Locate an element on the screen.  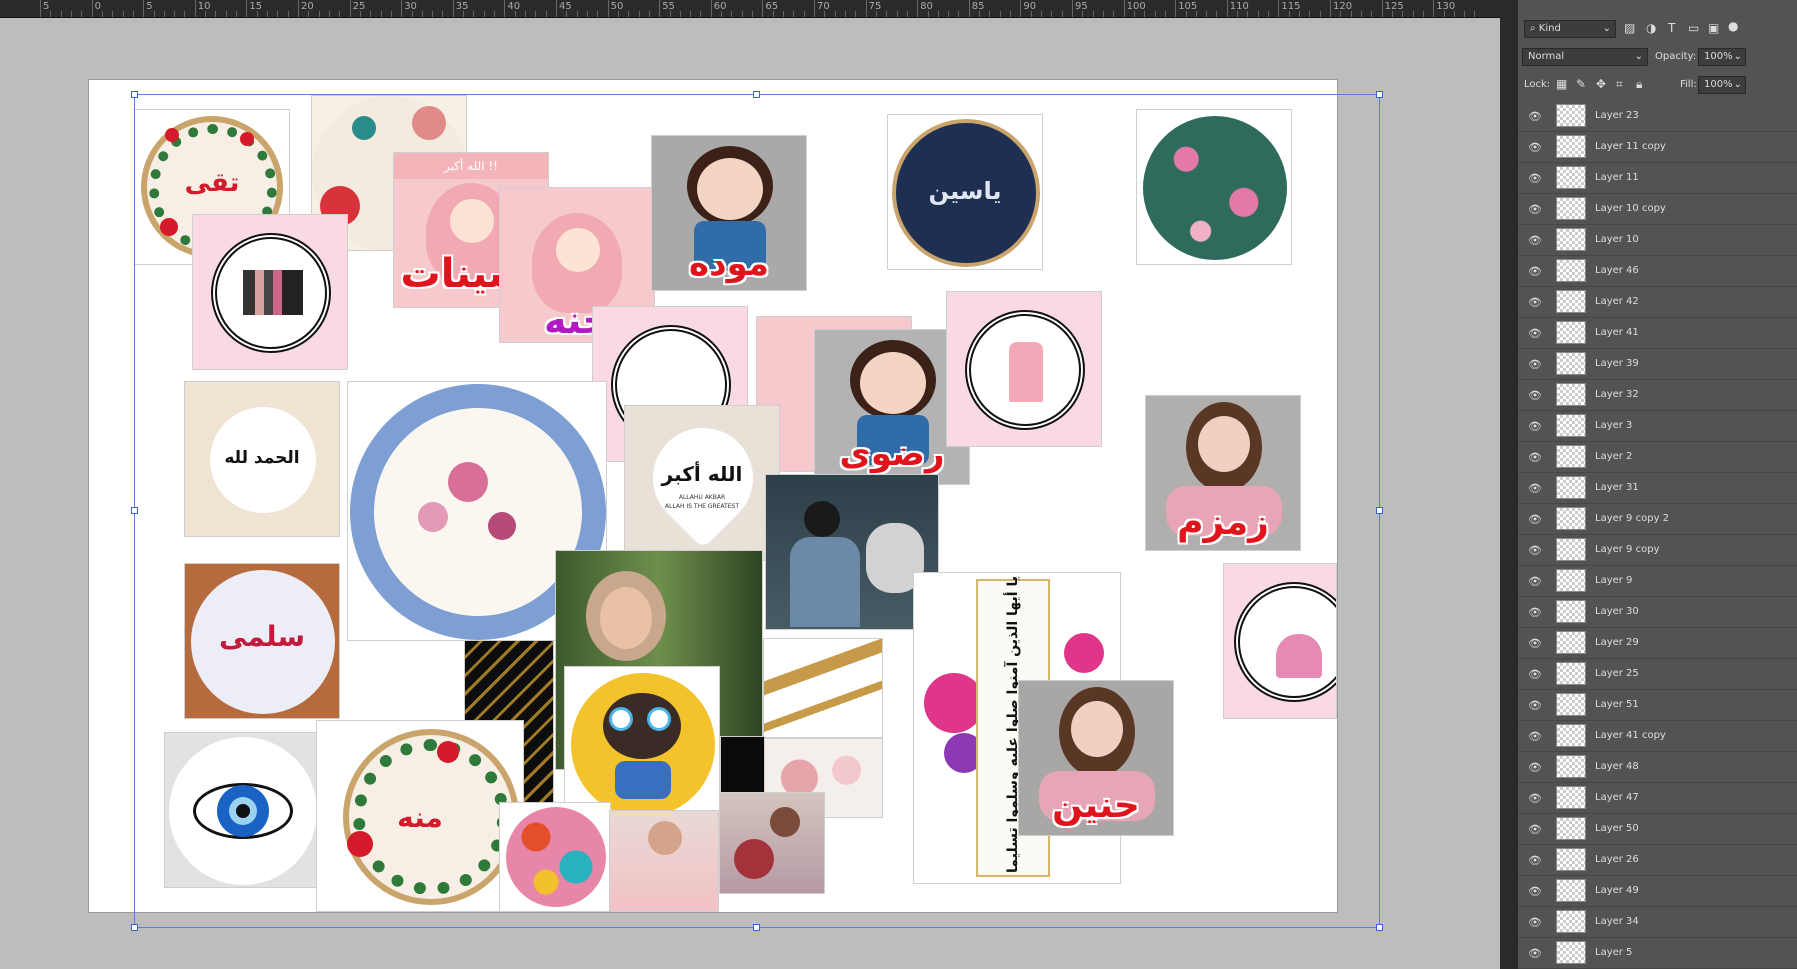
layer-name: Layer 46 is located at coordinates (1617, 270).